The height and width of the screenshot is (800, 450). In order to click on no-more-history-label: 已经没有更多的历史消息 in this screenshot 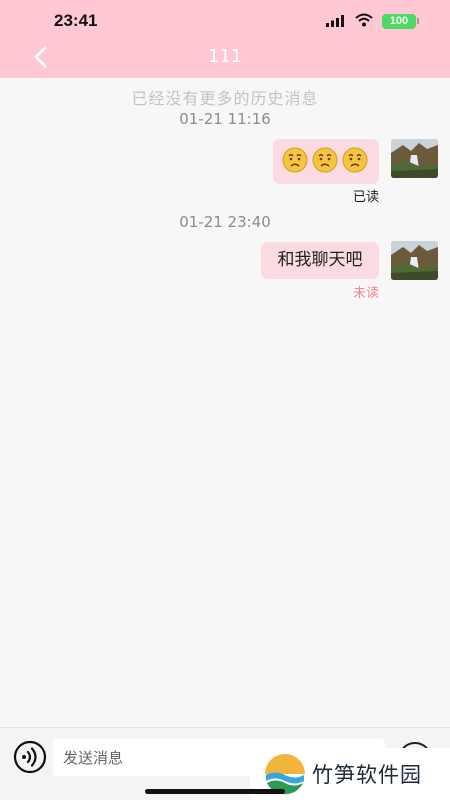, I will do `click(225, 98)`.